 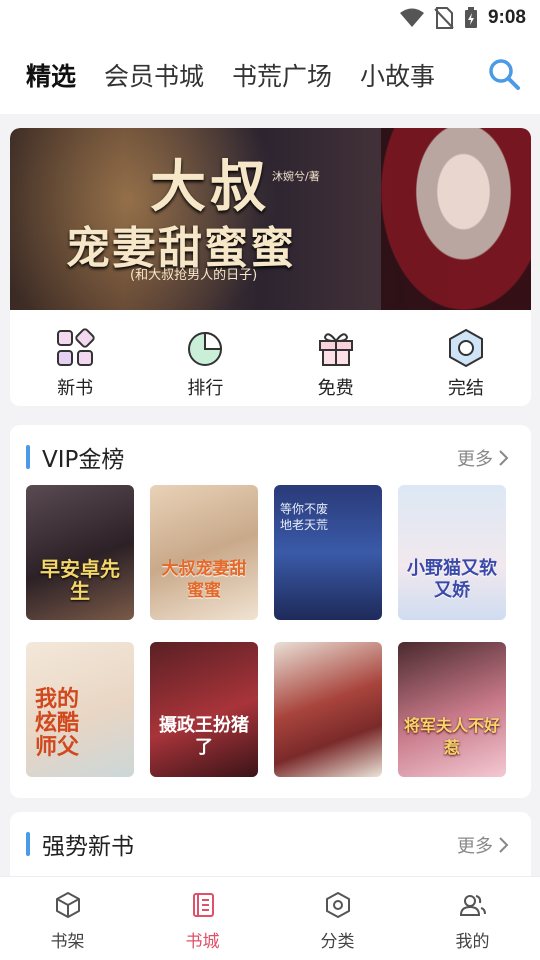 What do you see at coordinates (80, 552) in the screenshot?
I see `book-cover: 早安卓先生` at bounding box center [80, 552].